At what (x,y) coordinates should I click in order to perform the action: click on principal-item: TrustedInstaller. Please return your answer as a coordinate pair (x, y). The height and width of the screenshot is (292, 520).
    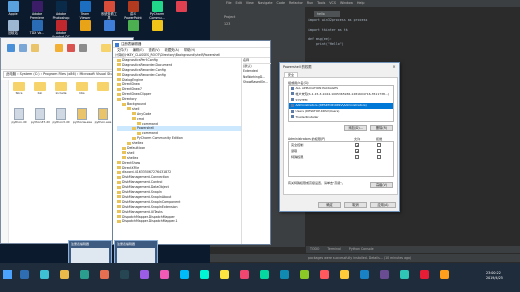
    Looking at the image, I should click on (341, 118).